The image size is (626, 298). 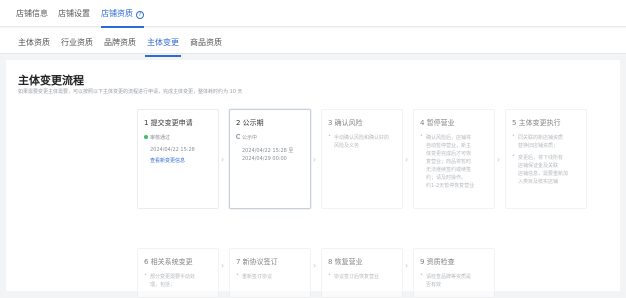 I want to click on step-title: 3 确认风险, so click(x=345, y=123).